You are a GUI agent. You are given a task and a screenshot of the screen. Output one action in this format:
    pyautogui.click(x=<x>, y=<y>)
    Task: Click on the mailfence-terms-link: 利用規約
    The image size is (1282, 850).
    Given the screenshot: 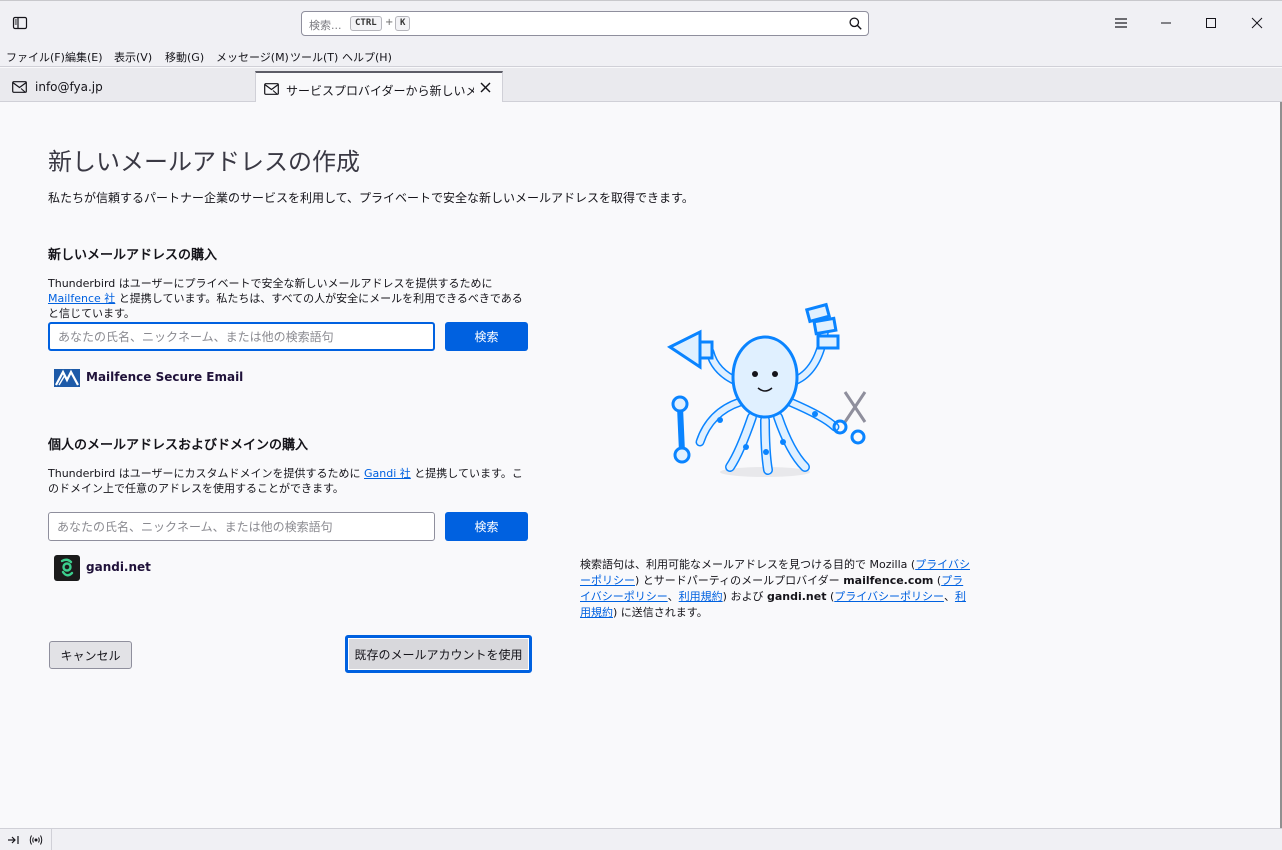 What is the action you would take?
    pyautogui.click(x=701, y=596)
    